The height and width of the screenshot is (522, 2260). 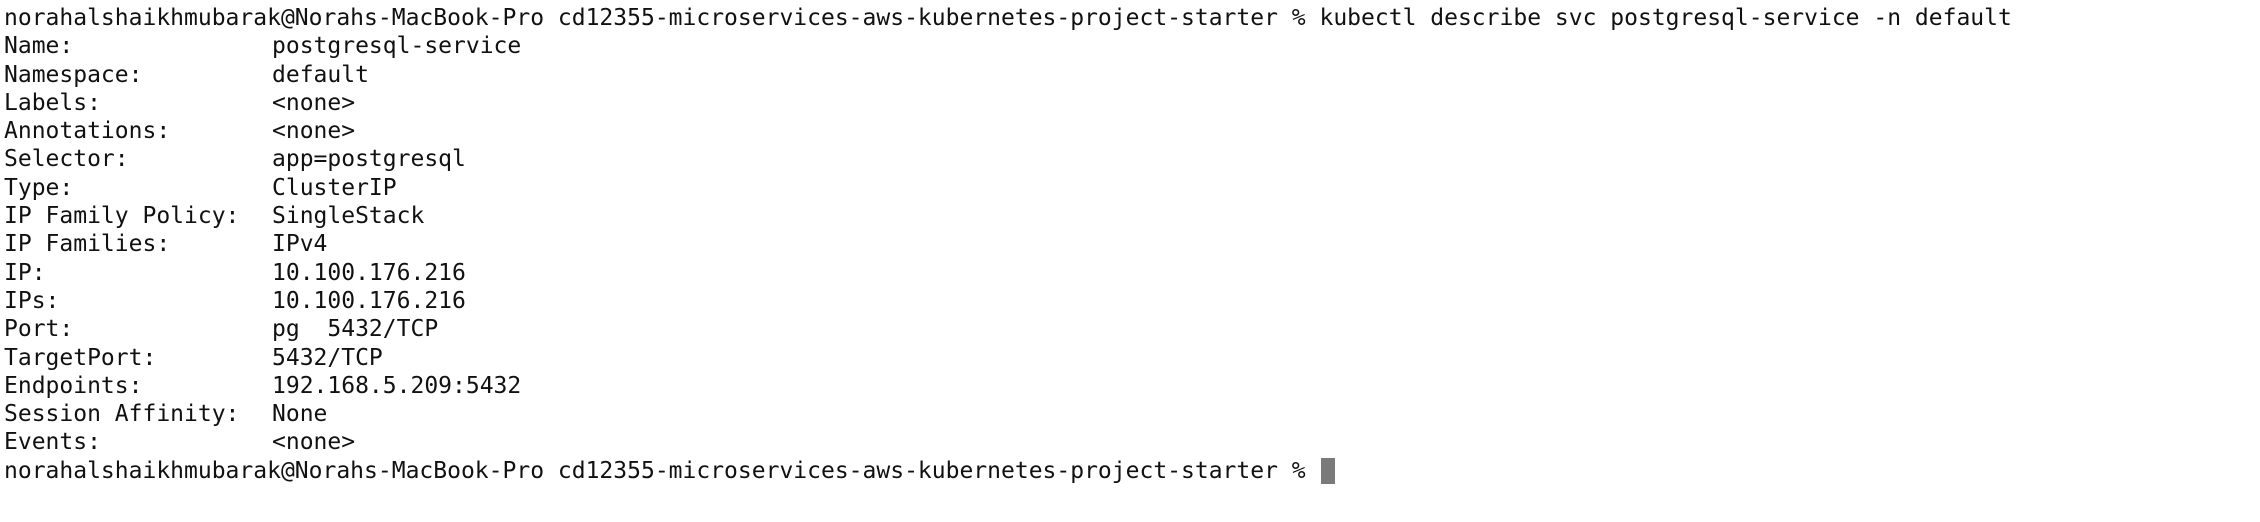 What do you see at coordinates (348, 216) in the screenshot?
I see `field-value: SingleStack` at bounding box center [348, 216].